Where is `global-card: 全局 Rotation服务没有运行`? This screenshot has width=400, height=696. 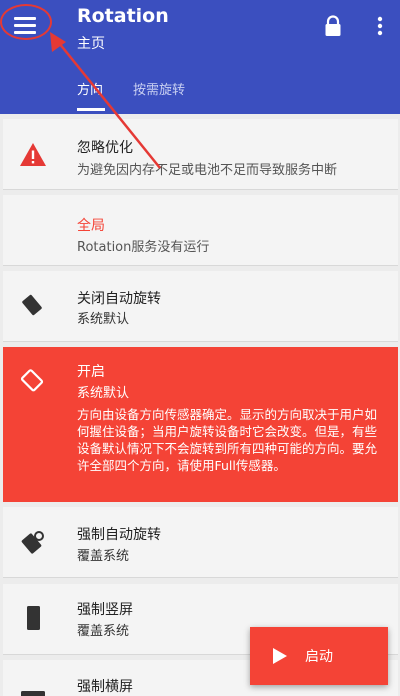
global-card: 全局 Rotation服务没有运行 is located at coordinates (200, 230).